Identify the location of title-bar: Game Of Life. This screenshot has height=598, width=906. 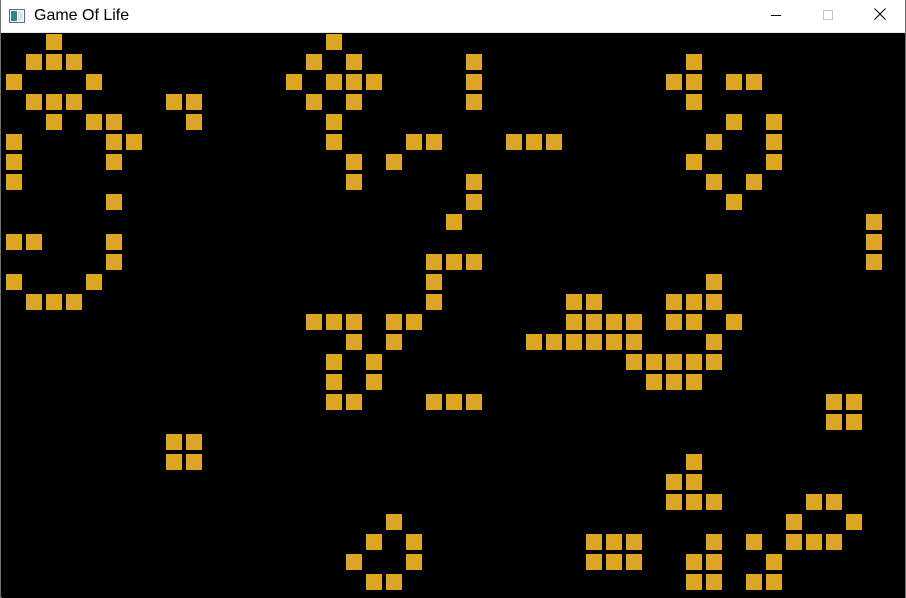
(453, 16).